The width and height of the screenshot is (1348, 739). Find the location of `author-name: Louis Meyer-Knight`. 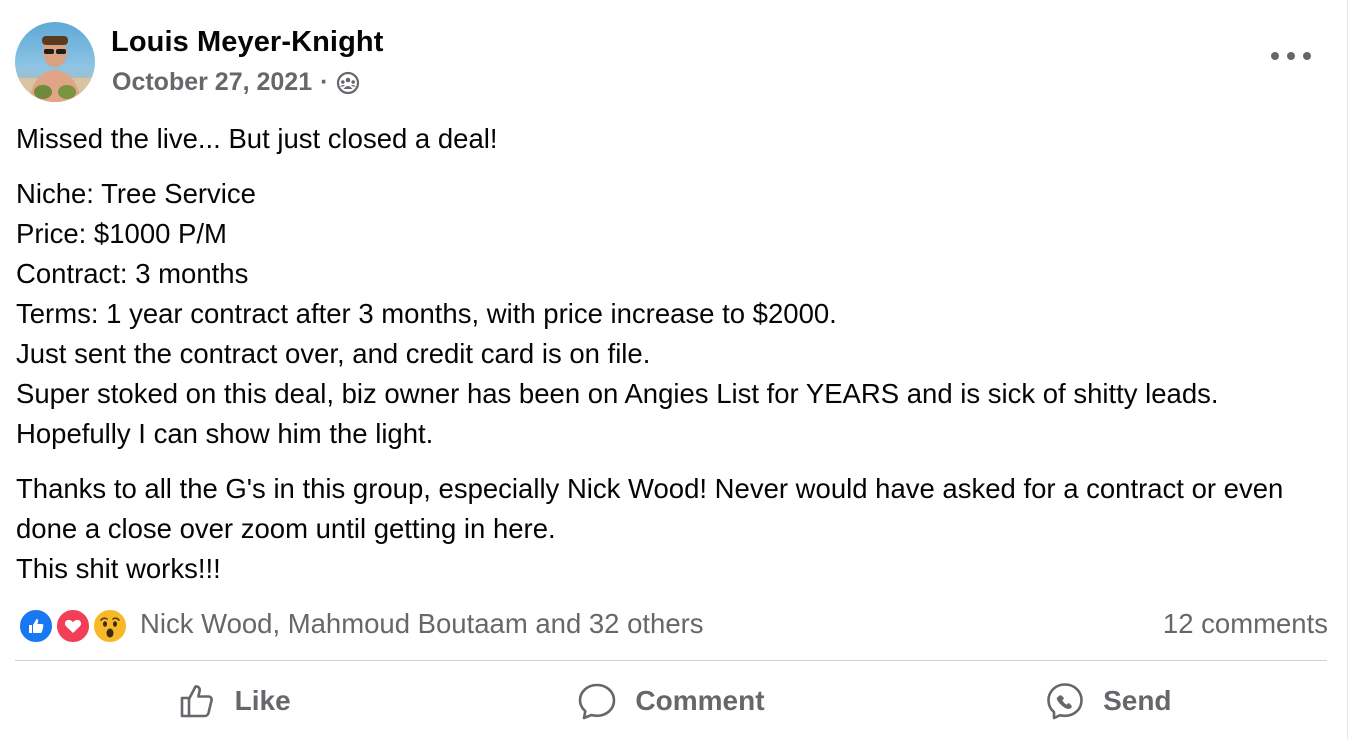

author-name: Louis Meyer-Knight is located at coordinates (247, 42).